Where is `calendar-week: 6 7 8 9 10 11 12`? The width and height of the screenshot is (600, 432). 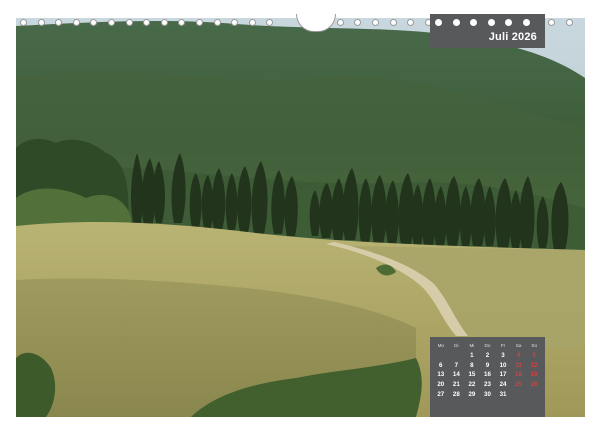
calendar-week: 6 7 8 9 10 11 12 is located at coordinates (487, 366).